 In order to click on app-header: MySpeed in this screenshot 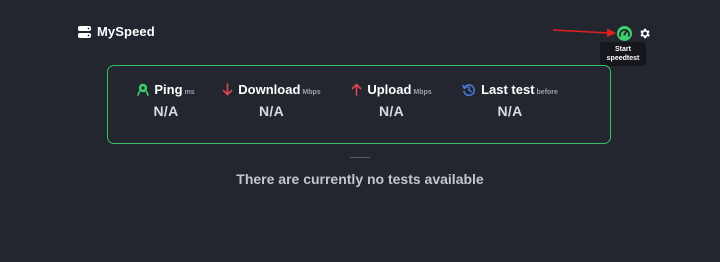, I will do `click(116, 31)`.